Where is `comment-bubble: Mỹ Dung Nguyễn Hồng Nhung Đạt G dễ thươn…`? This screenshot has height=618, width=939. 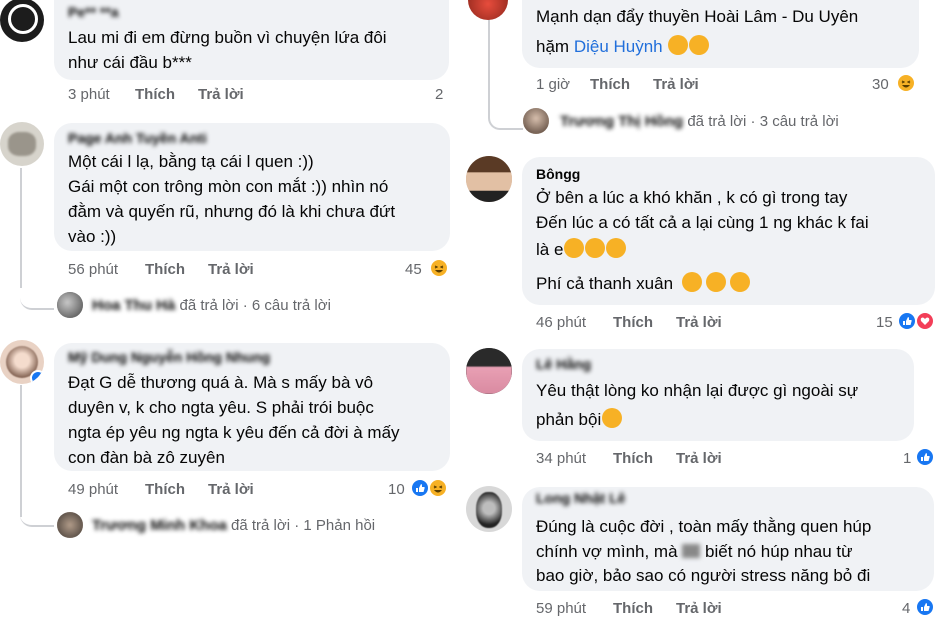 comment-bubble: Mỹ Dung Nguyễn Hồng Nhung Đạt G dễ thươn… is located at coordinates (252, 407).